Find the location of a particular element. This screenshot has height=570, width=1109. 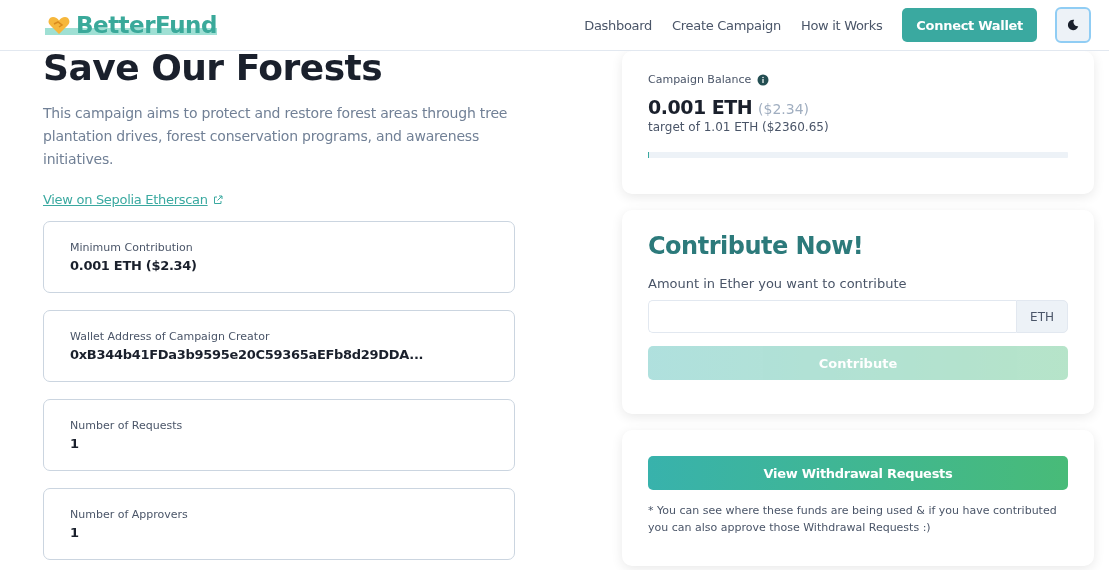

moon-icon is located at coordinates (1073, 25).